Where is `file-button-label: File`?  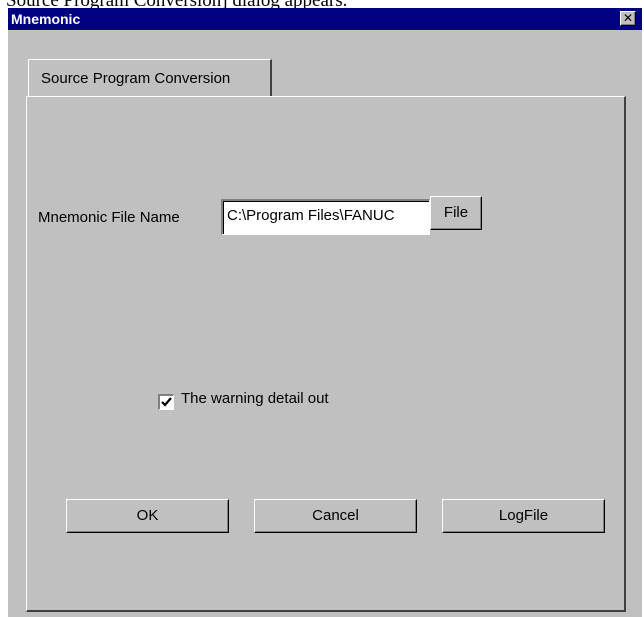
file-button-label: File is located at coordinates (456, 212).